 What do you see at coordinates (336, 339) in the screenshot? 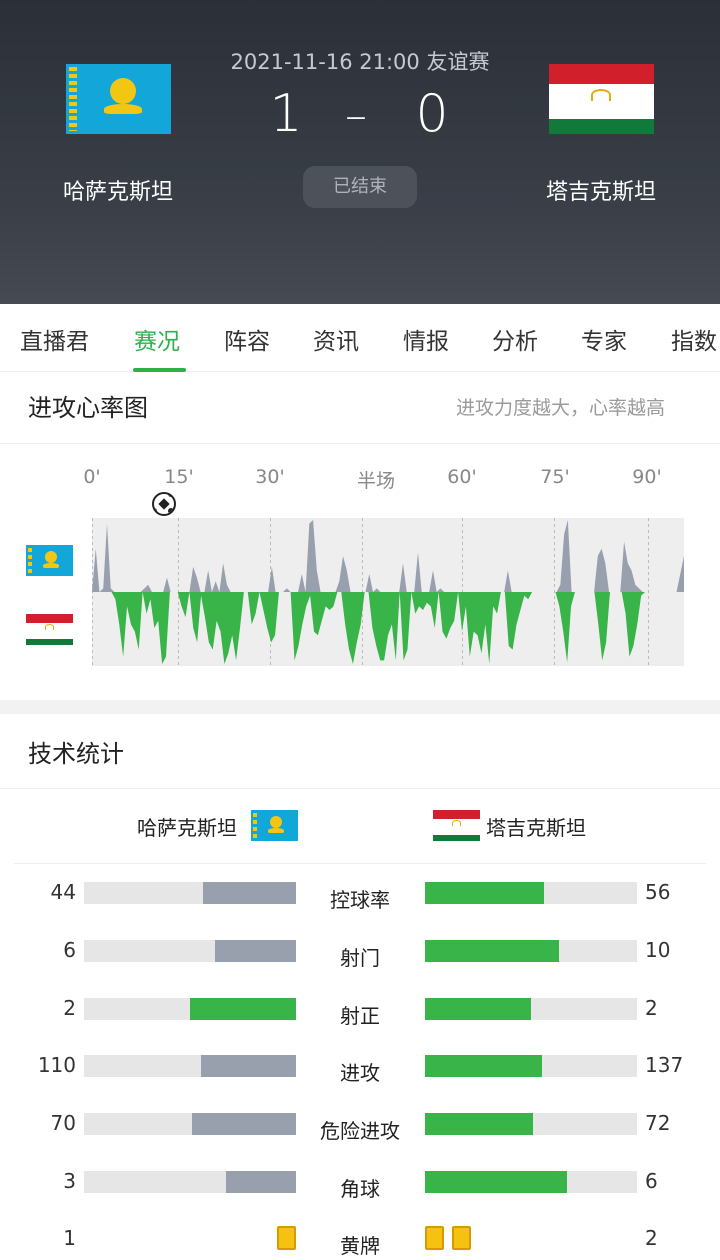
I see `tab-news: 资讯` at bounding box center [336, 339].